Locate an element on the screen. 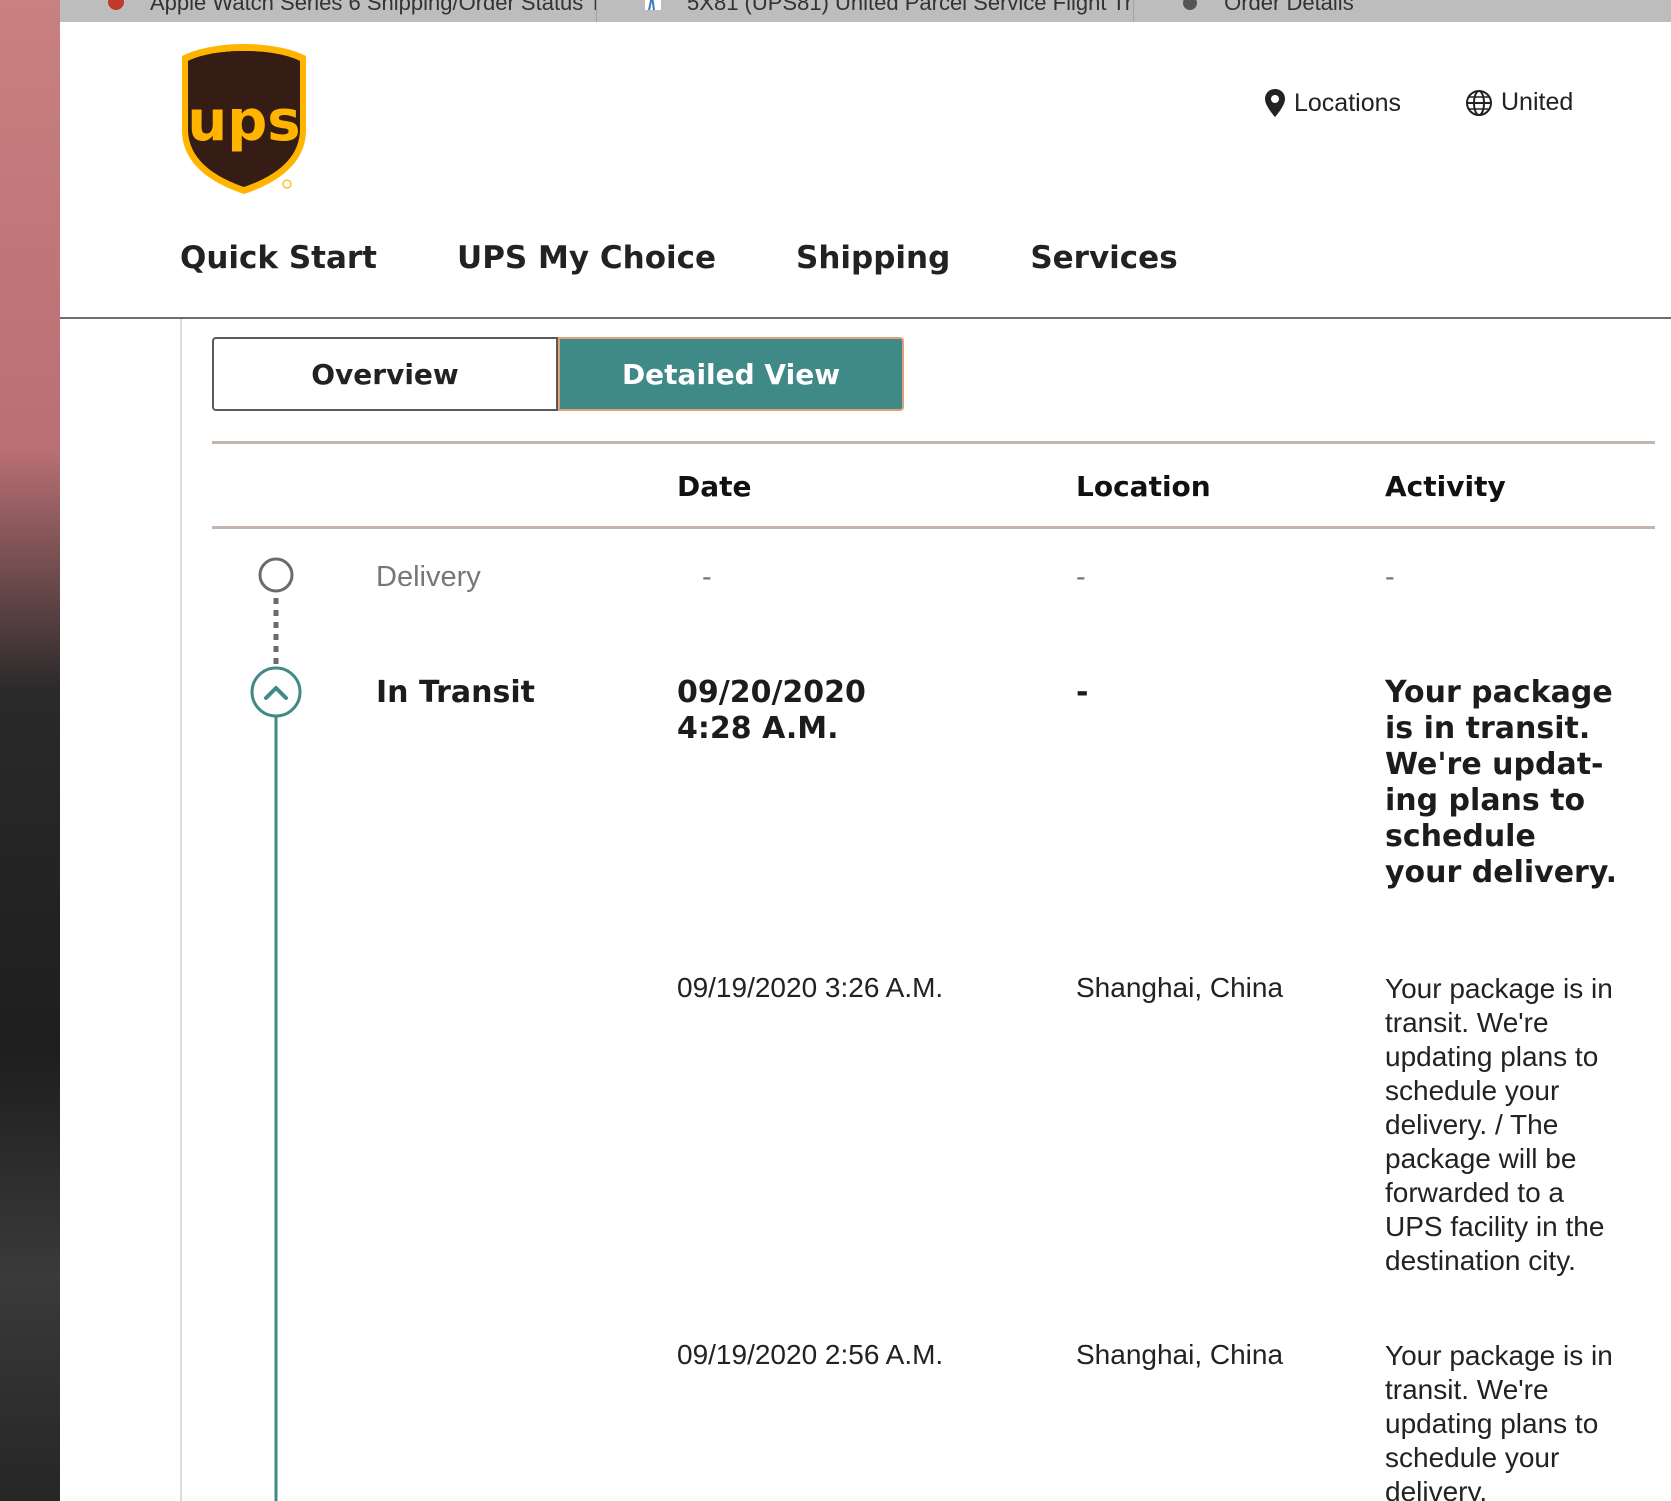 This screenshot has width=1671, height=1501. nav-quick-start: Quick Start is located at coordinates (278, 258).